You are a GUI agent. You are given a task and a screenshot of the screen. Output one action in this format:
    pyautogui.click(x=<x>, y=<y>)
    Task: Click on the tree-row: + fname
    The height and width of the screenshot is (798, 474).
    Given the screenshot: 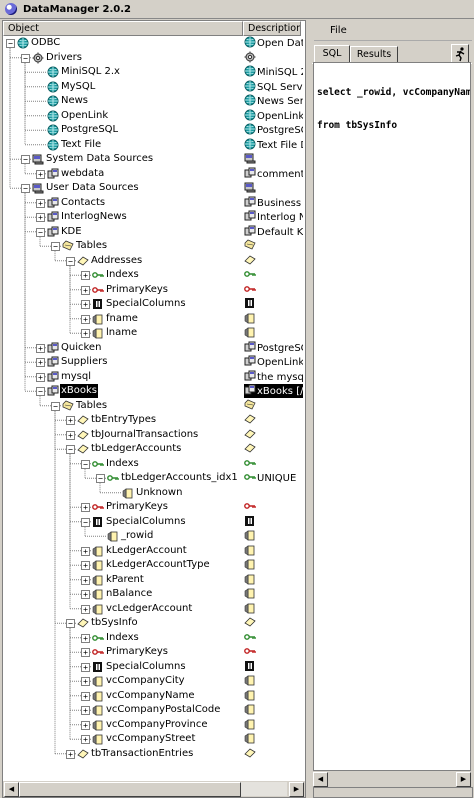 What is the action you would take?
    pyautogui.click(x=153, y=319)
    